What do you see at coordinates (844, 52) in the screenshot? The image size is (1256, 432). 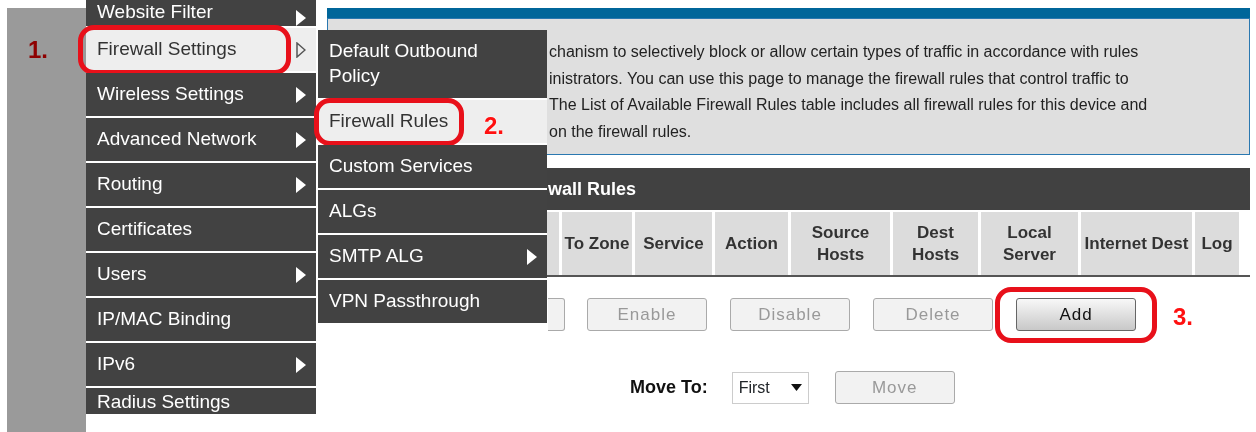 I see `info-text: chanism to selectively block or allow certain types of traffic in accordance with rules` at bounding box center [844, 52].